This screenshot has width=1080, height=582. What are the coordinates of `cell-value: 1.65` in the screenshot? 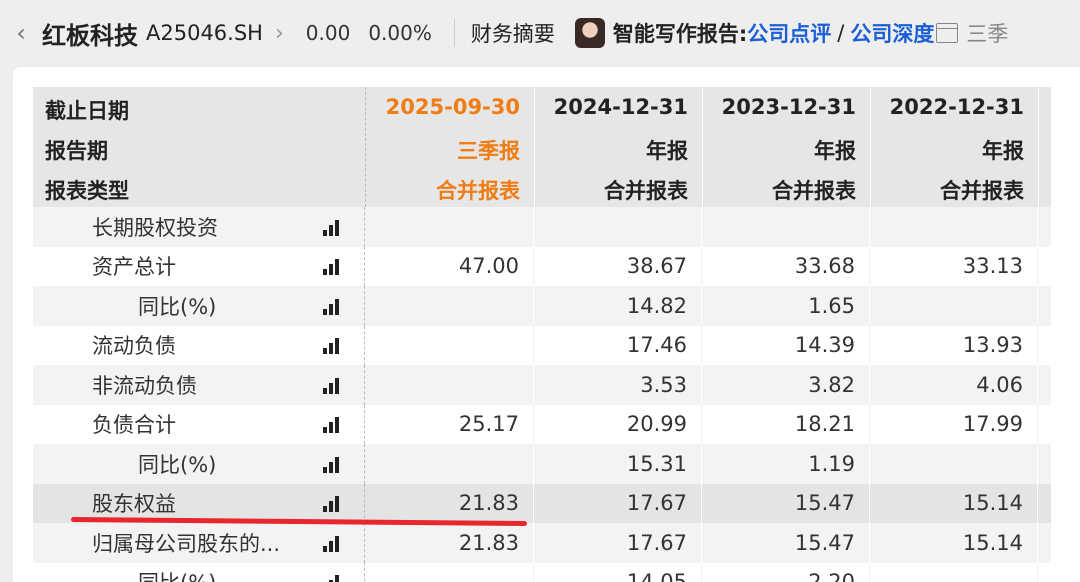 It's located at (831, 305).